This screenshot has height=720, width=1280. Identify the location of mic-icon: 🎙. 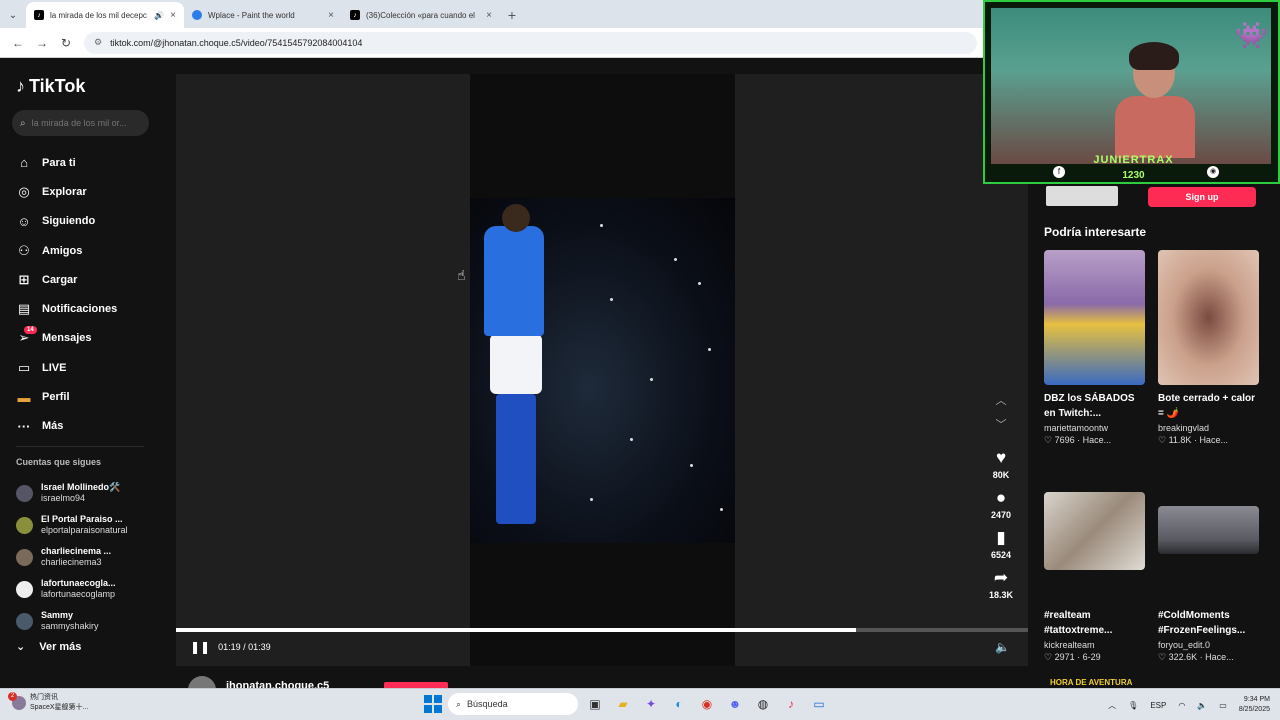
(1133, 705).